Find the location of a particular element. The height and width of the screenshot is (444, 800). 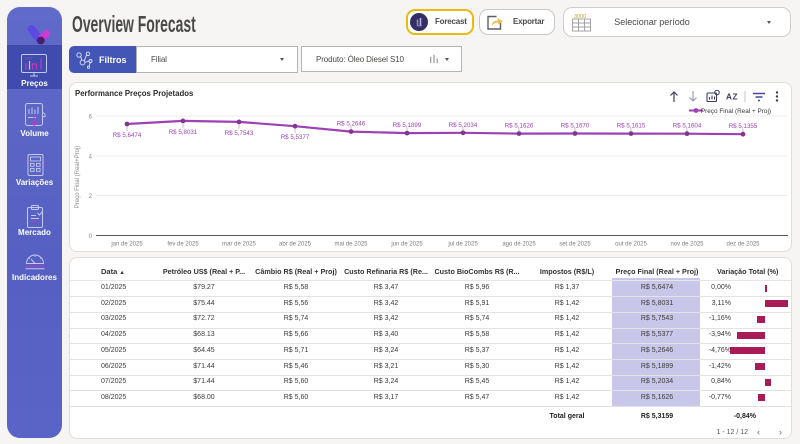

svg-text: fev de 2025 is located at coordinates (183, 245).